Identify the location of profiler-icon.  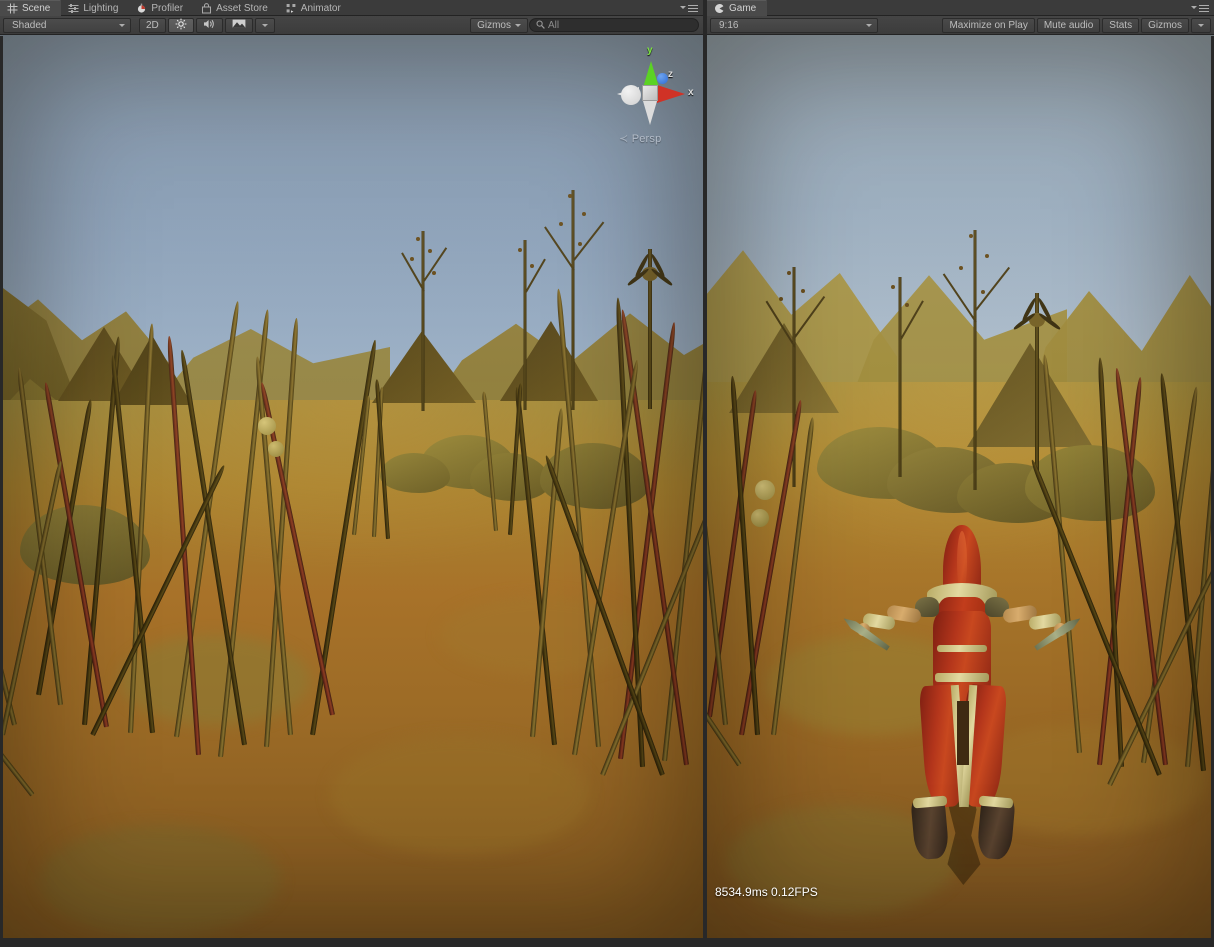
(141, 8).